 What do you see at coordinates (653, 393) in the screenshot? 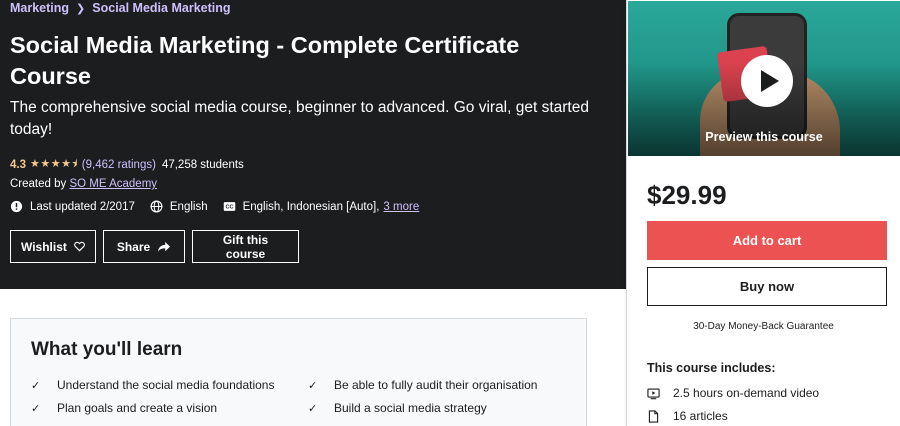
I see `video-icon` at bounding box center [653, 393].